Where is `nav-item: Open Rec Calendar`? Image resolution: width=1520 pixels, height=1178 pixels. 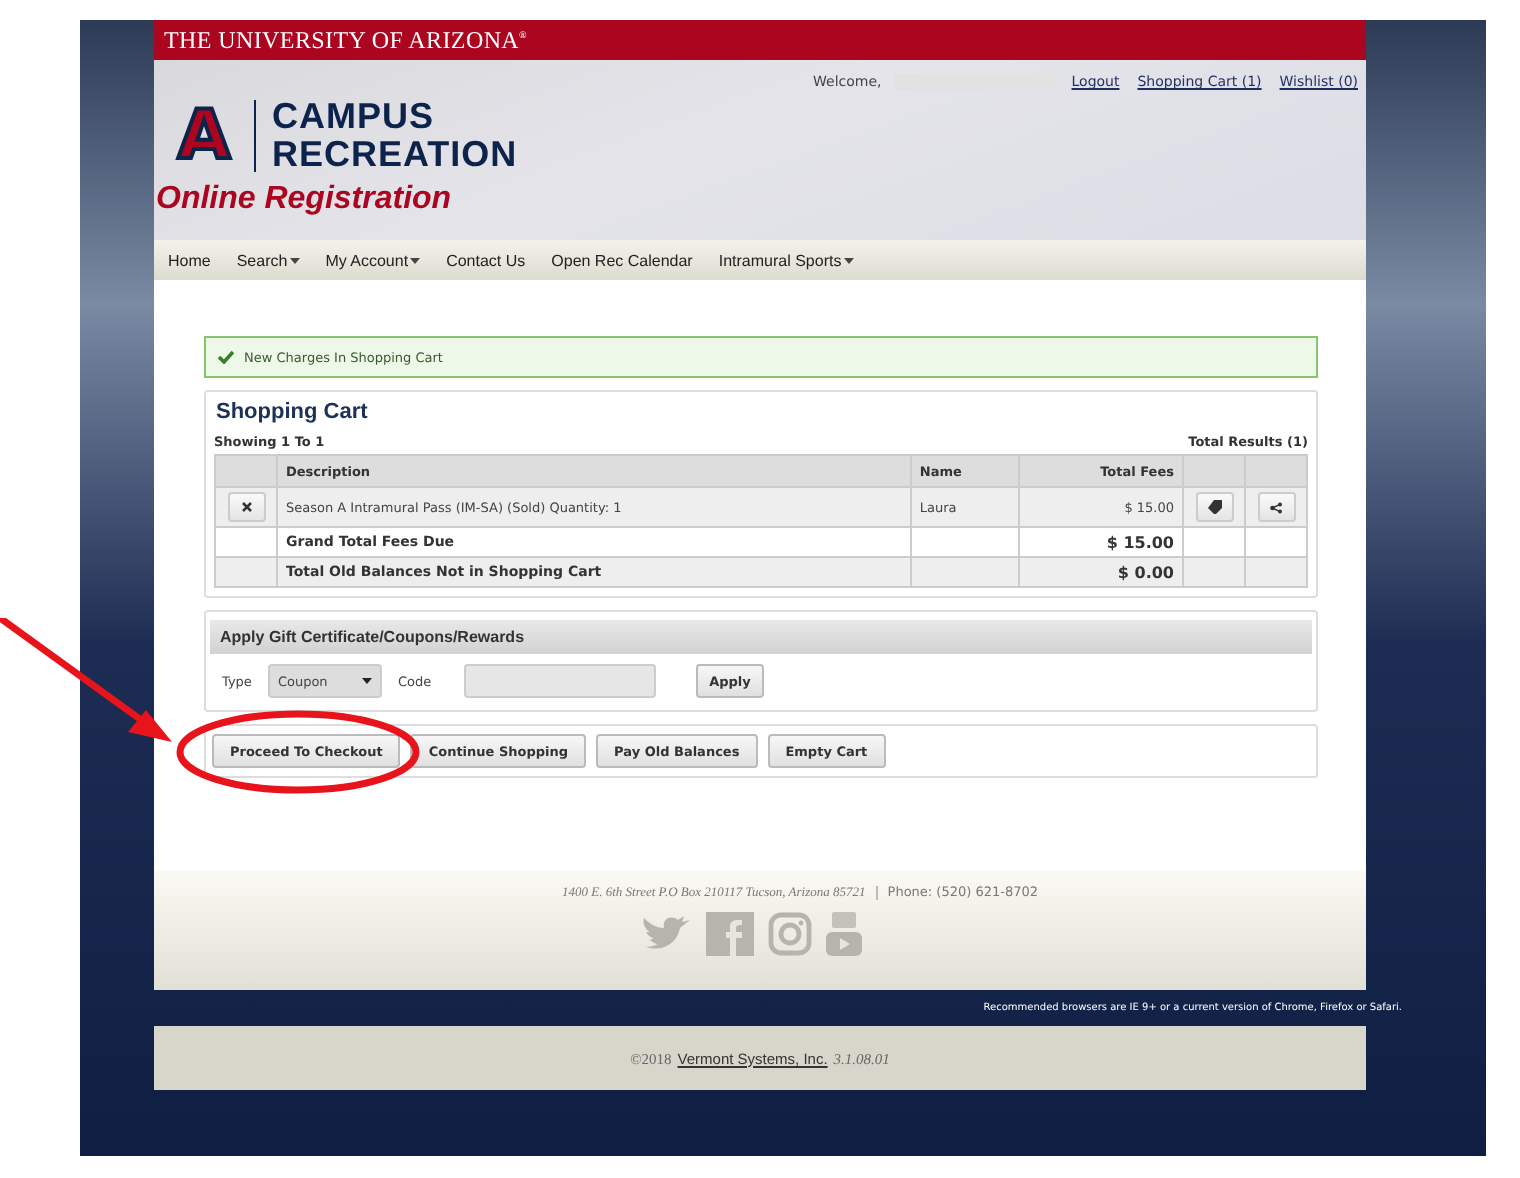 nav-item: Open Rec Calendar is located at coordinates (622, 260).